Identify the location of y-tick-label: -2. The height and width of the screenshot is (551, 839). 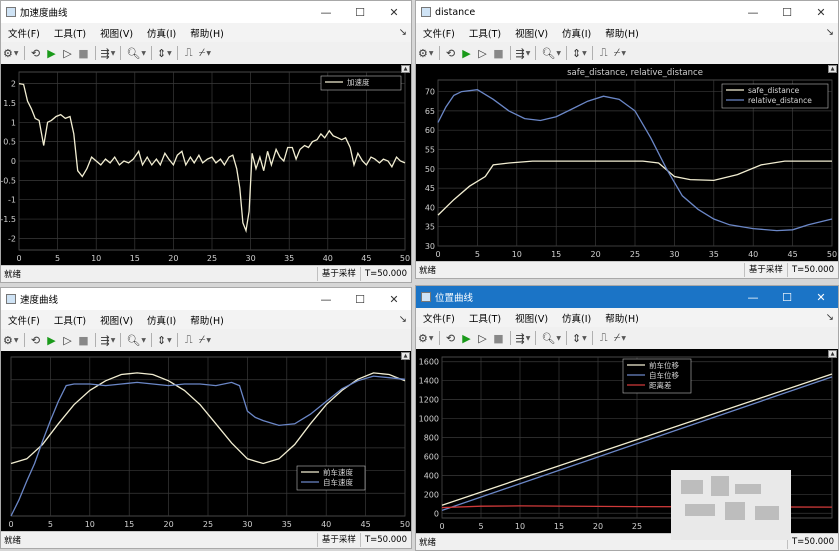
(12, 238).